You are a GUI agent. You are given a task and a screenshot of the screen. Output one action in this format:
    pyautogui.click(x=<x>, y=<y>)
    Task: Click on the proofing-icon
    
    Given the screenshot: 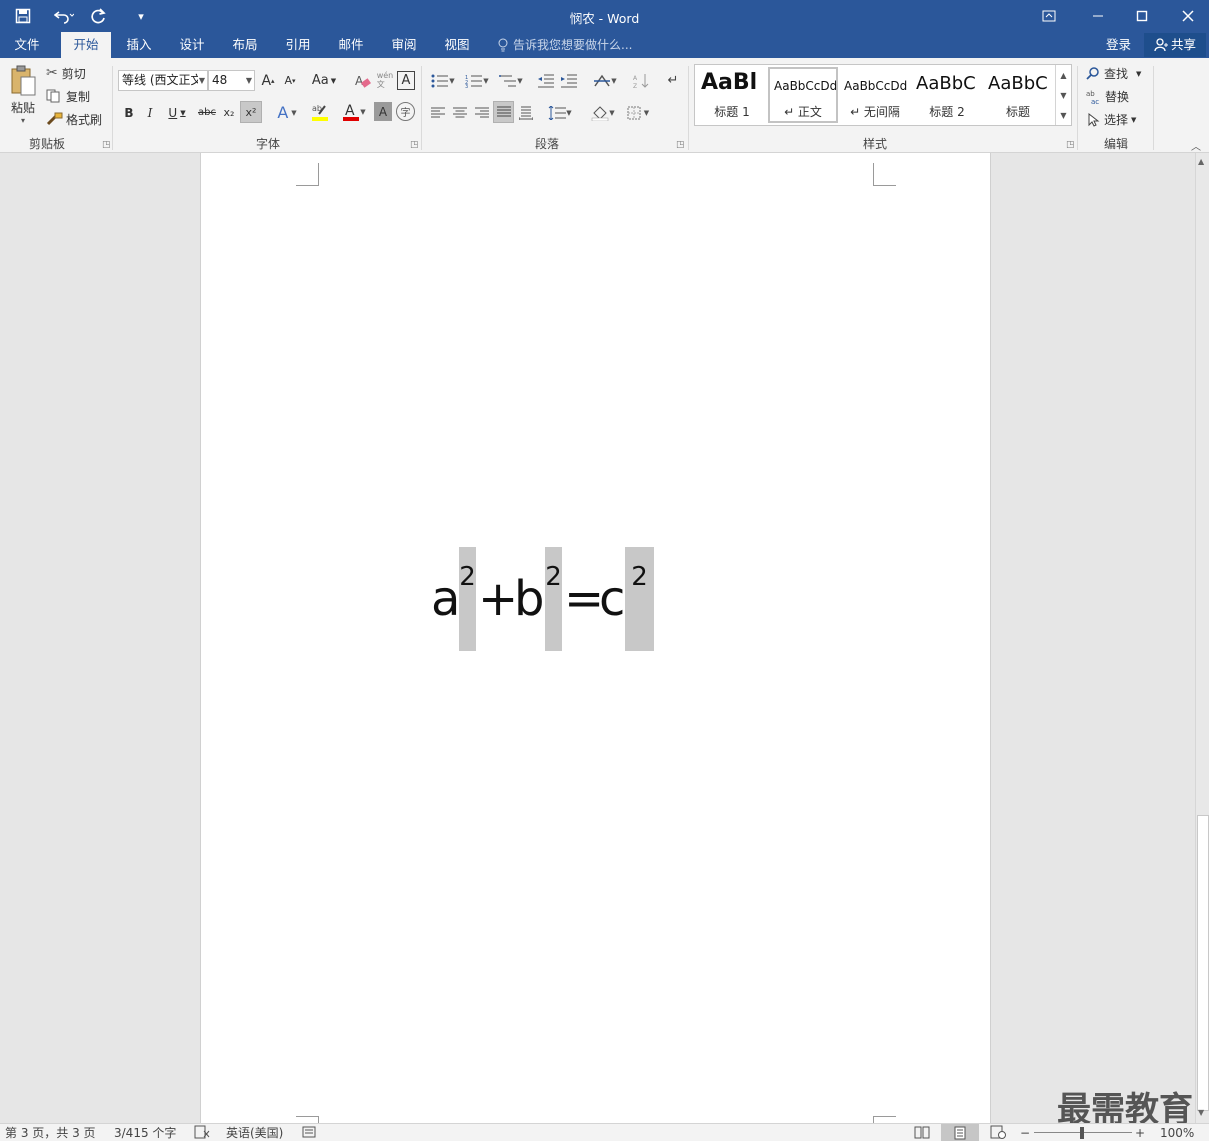 What is the action you would take?
    pyautogui.click(x=202, y=1133)
    